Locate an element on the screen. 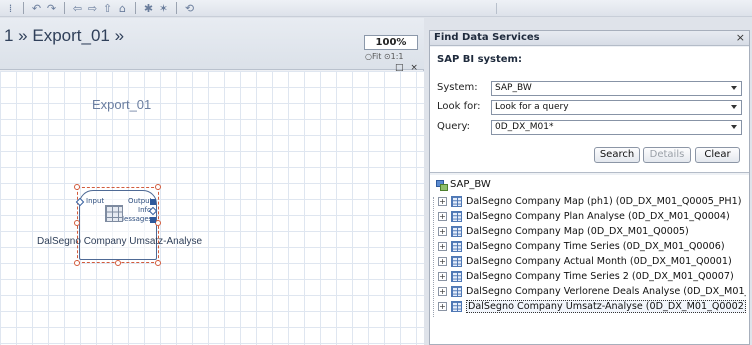 The width and height of the screenshot is (752, 345). tree-root: SAP_BW is located at coordinates (463, 185).